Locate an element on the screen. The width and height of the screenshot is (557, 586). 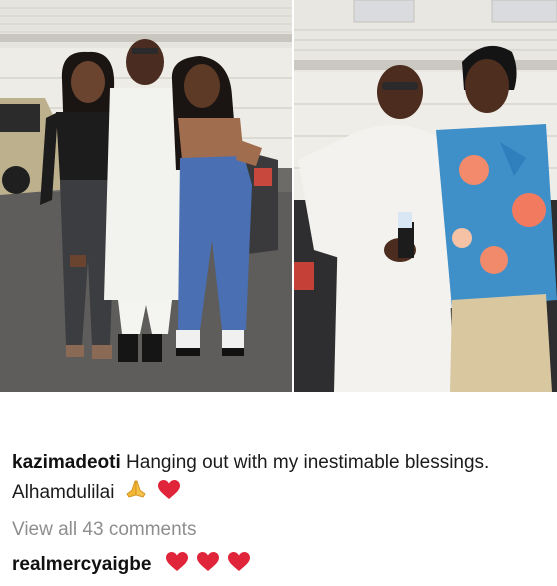
caption-username: kazimadeoti is located at coordinates (66, 462).